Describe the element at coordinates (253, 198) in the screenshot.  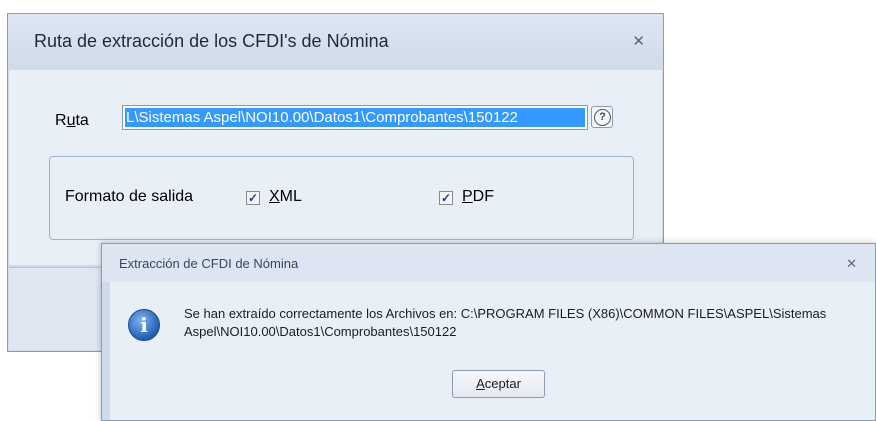
I see `xml-checkbox: ✓` at that location.